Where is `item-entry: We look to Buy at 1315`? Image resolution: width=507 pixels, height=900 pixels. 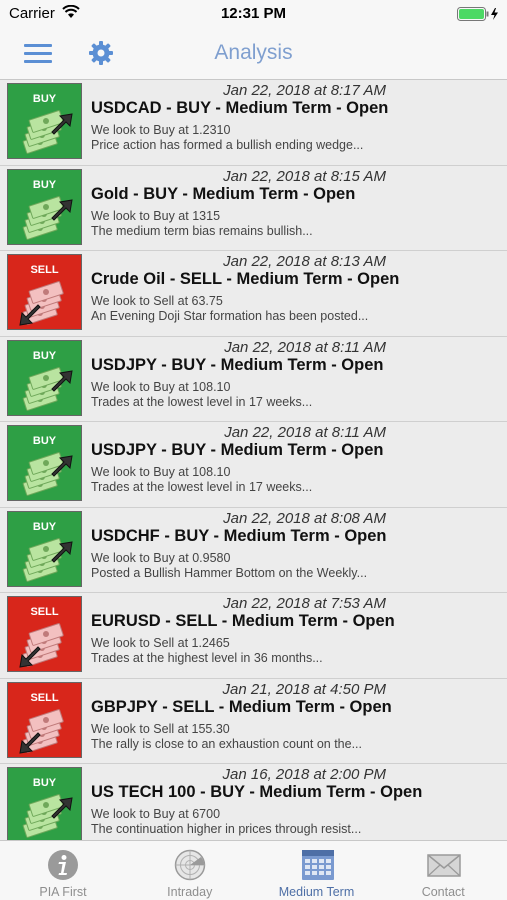
item-entry: We look to Buy at 1315 is located at coordinates (156, 215).